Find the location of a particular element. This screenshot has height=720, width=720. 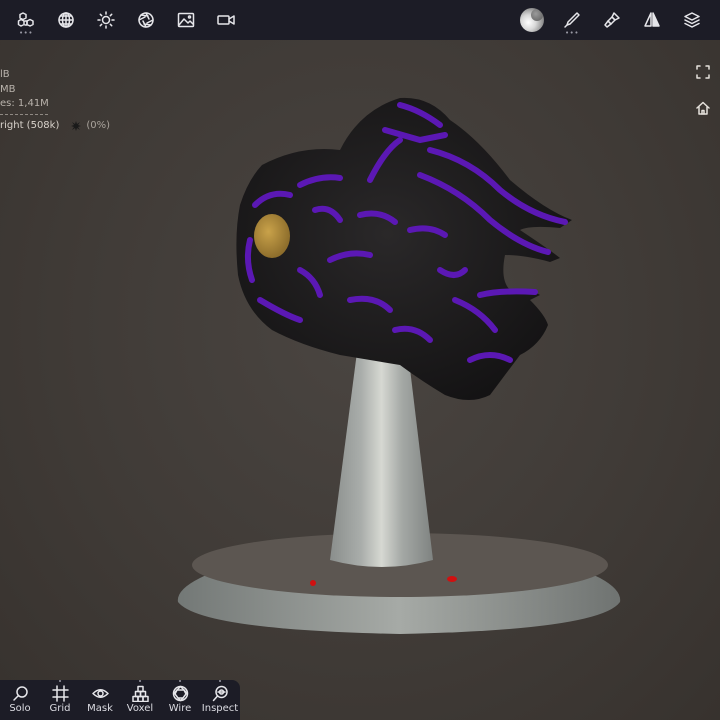

layers-button is located at coordinates (692, 20).